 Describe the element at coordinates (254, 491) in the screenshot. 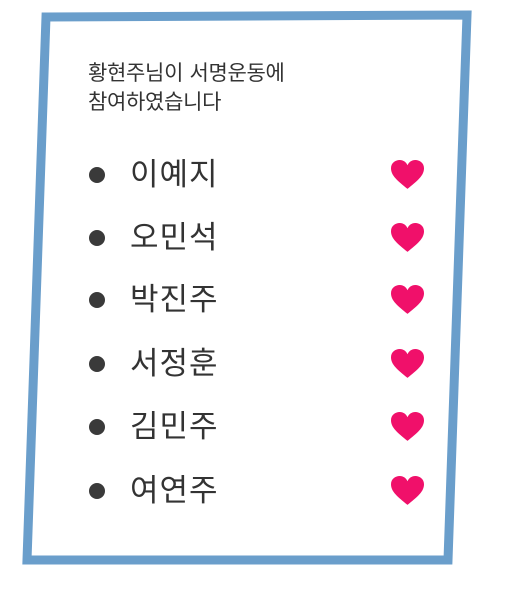

I see `participant-item: 여연주` at that location.